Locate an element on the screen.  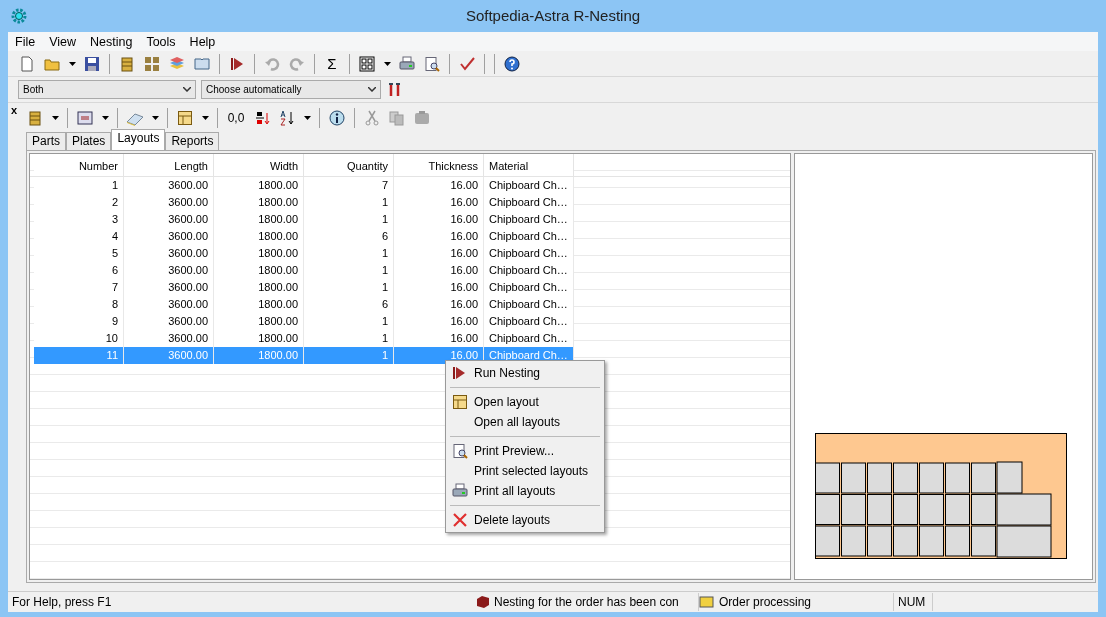
delete-icon is located at coordinates (460, 520).